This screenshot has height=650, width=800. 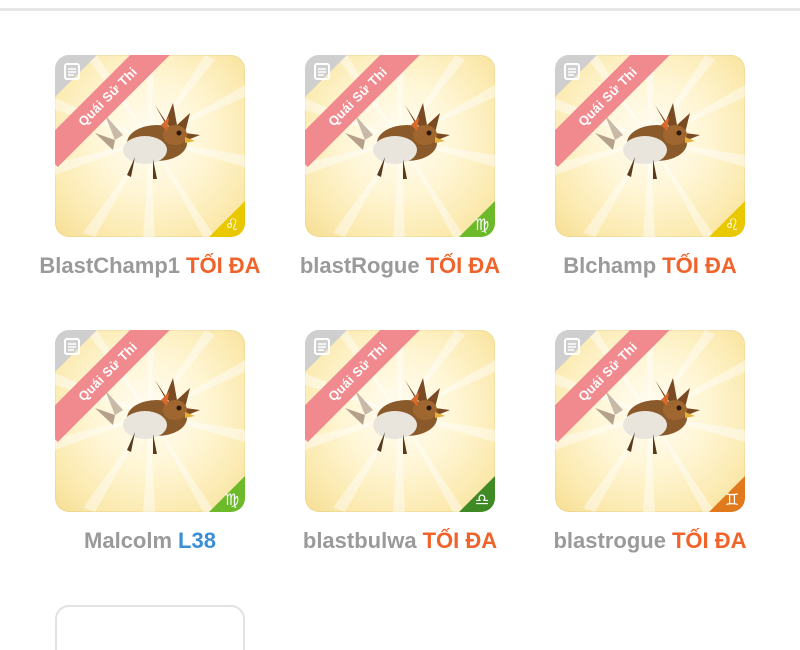 I want to click on monster-name: Blchamp, so click(x=610, y=265).